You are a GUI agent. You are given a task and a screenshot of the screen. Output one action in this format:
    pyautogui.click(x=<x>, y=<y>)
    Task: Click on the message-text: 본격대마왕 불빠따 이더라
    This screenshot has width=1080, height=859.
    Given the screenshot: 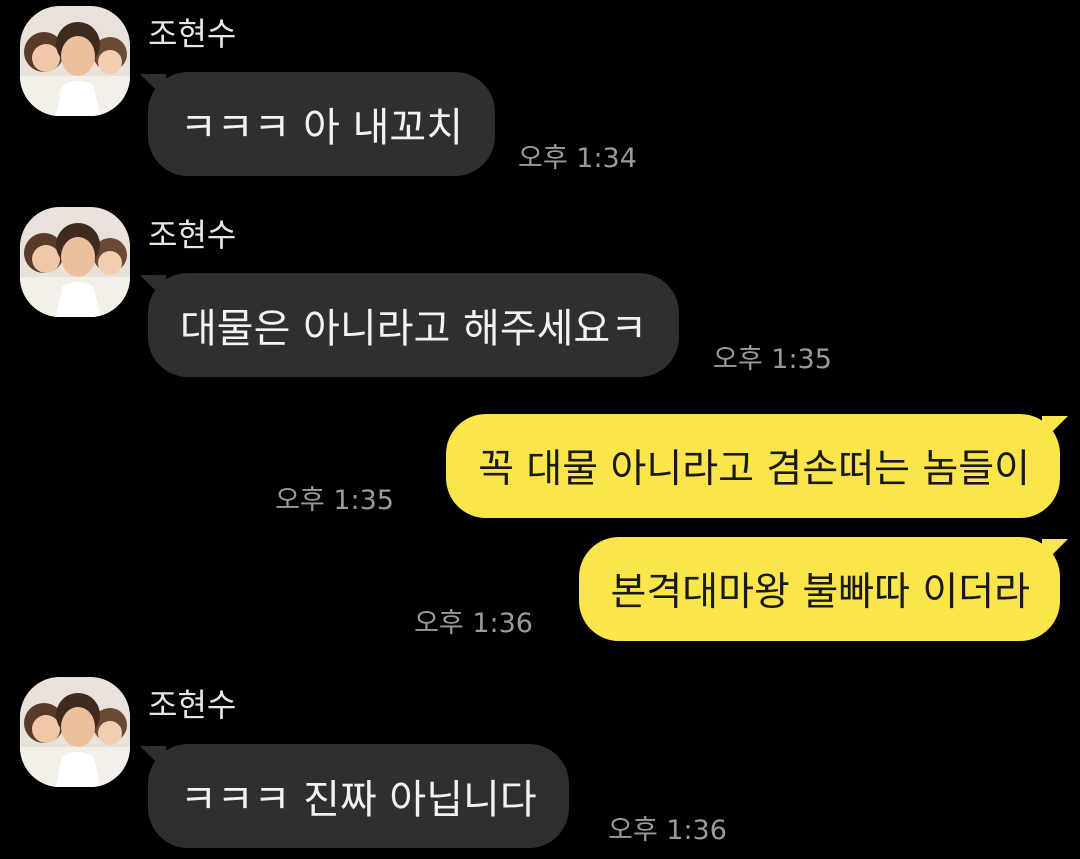 What is the action you would take?
    pyautogui.click(x=820, y=592)
    